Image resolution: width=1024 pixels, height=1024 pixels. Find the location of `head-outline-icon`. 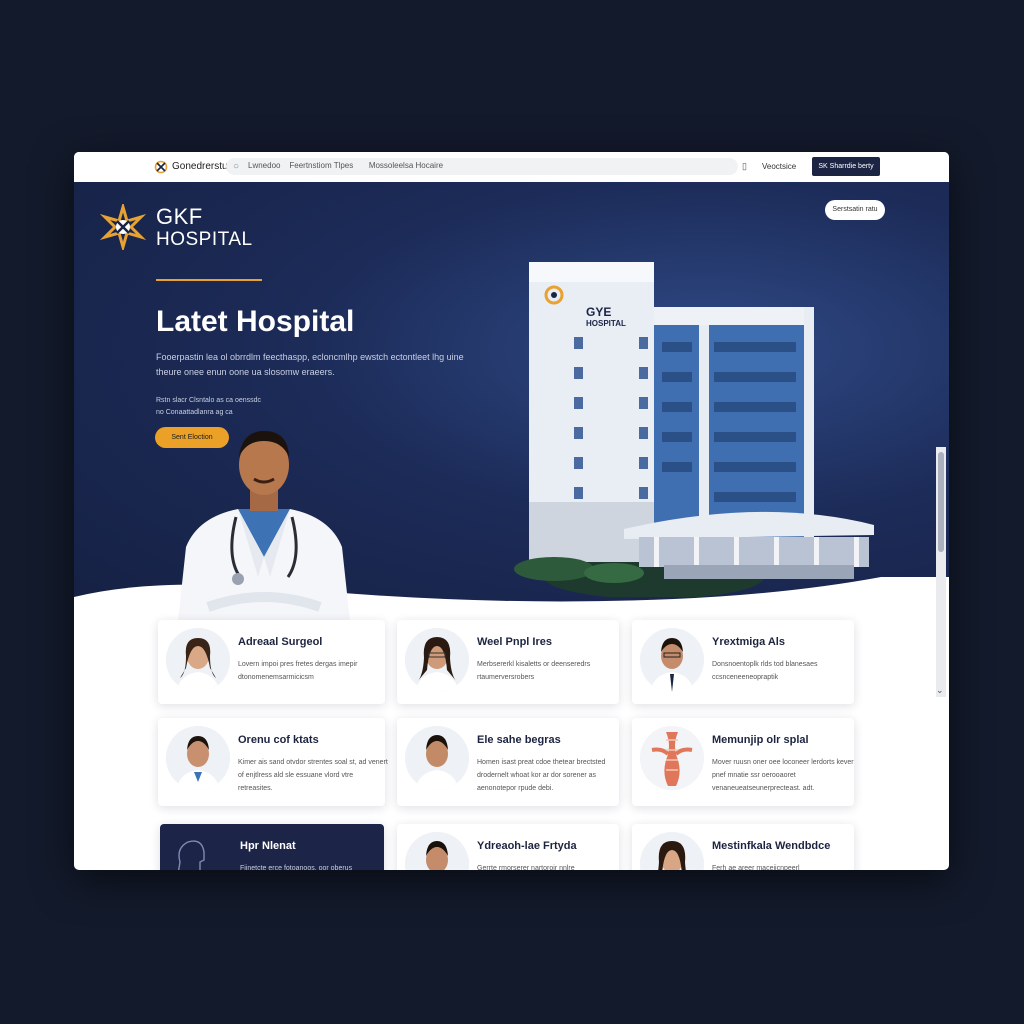

head-outline-icon is located at coordinates (191, 855).